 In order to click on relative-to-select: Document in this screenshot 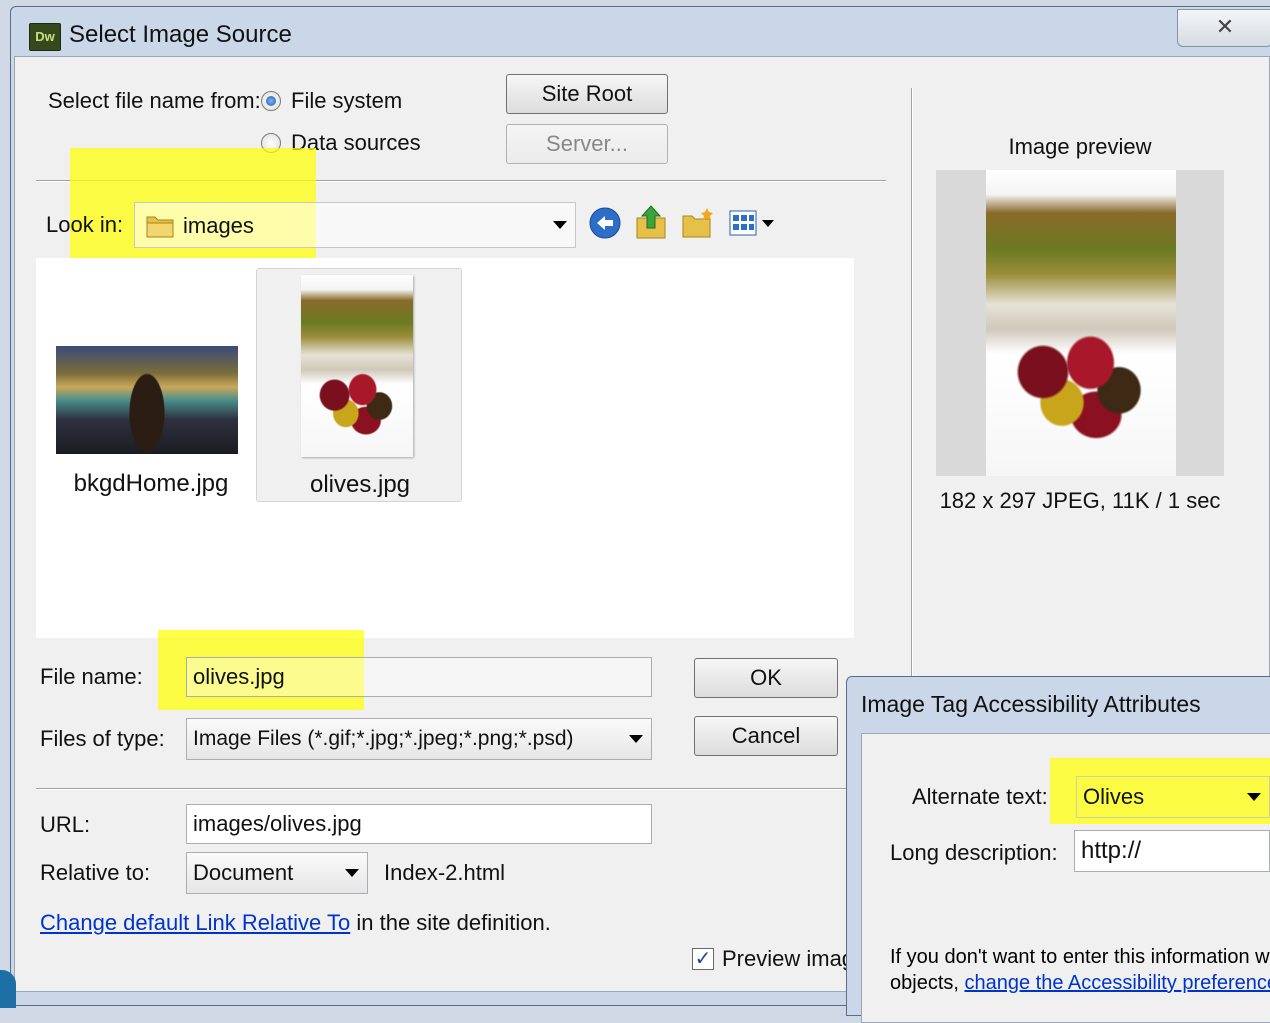, I will do `click(277, 873)`.